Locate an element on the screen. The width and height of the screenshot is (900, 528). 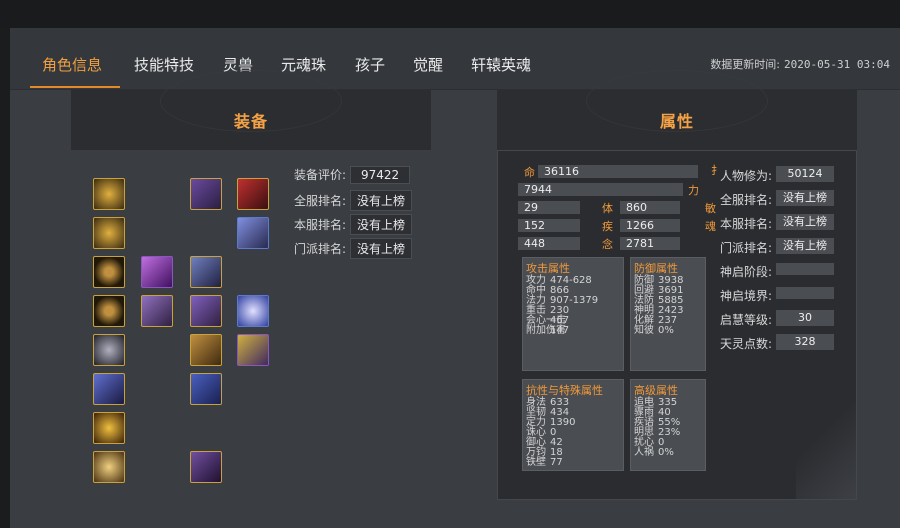
advanced-box: 高级属性 追电 335 骤雨 40 疾语 55% 明思 23% 扰心 0 人祸 0% is located at coordinates (668, 425).